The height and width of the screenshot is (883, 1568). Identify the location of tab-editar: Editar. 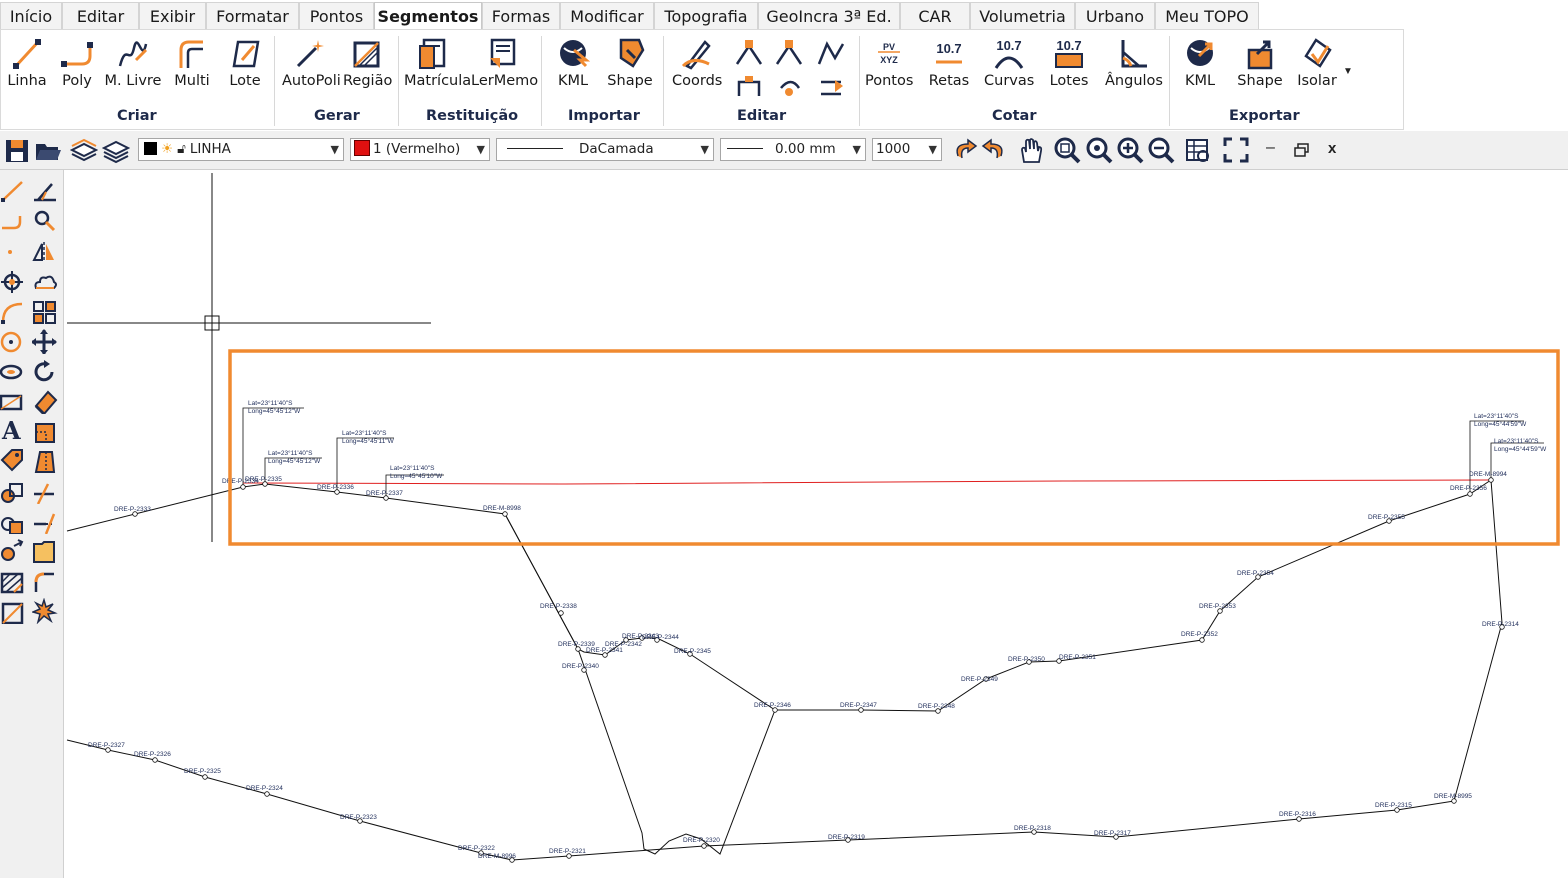
(100, 15).